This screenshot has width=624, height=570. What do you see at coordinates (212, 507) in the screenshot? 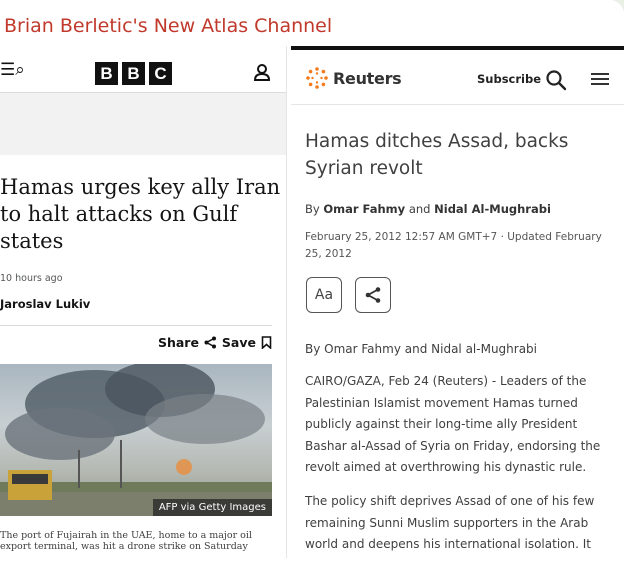
I see `photo-credit: AFP via Getty Images` at bounding box center [212, 507].